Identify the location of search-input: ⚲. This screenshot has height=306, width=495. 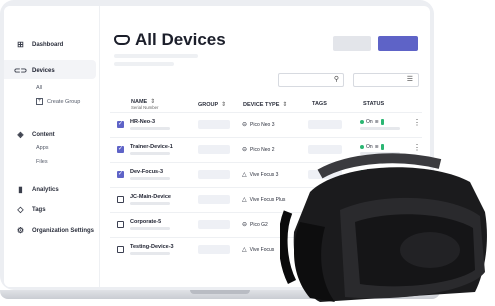
(311, 80).